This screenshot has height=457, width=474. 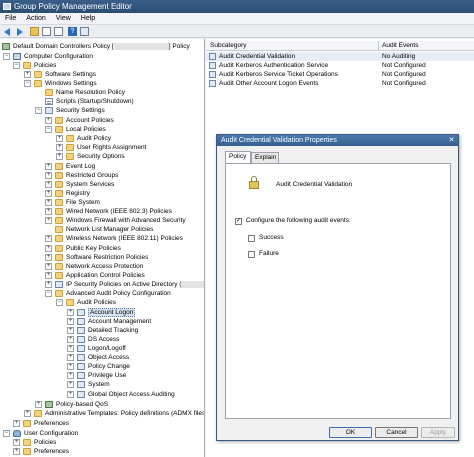 I want to click on tree-audit-policy: + Audit Policy, so click(x=130, y=138).